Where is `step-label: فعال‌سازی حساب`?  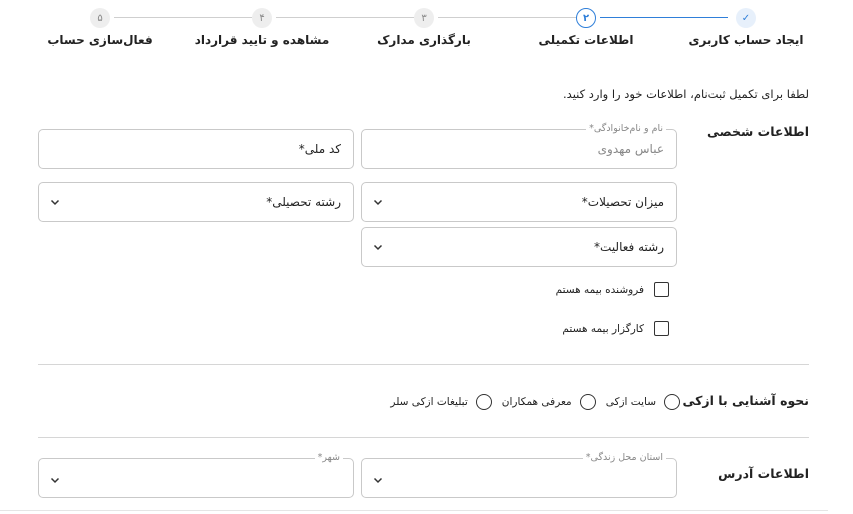
step-label: فعال‌سازی حساب is located at coordinates (100, 40).